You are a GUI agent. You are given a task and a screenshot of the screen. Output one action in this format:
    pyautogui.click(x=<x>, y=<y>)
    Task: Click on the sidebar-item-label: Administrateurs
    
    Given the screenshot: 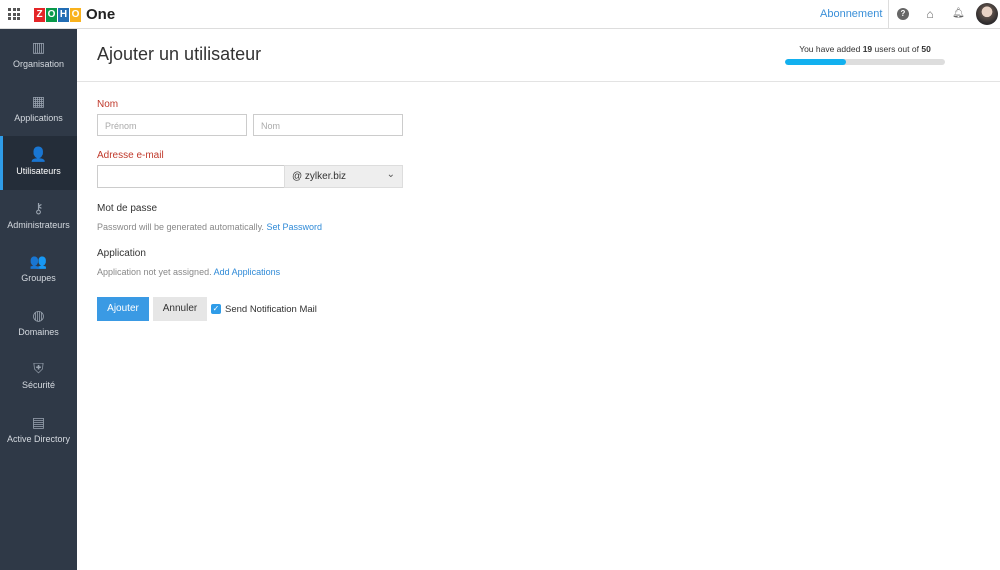 What is the action you would take?
    pyautogui.click(x=38, y=224)
    